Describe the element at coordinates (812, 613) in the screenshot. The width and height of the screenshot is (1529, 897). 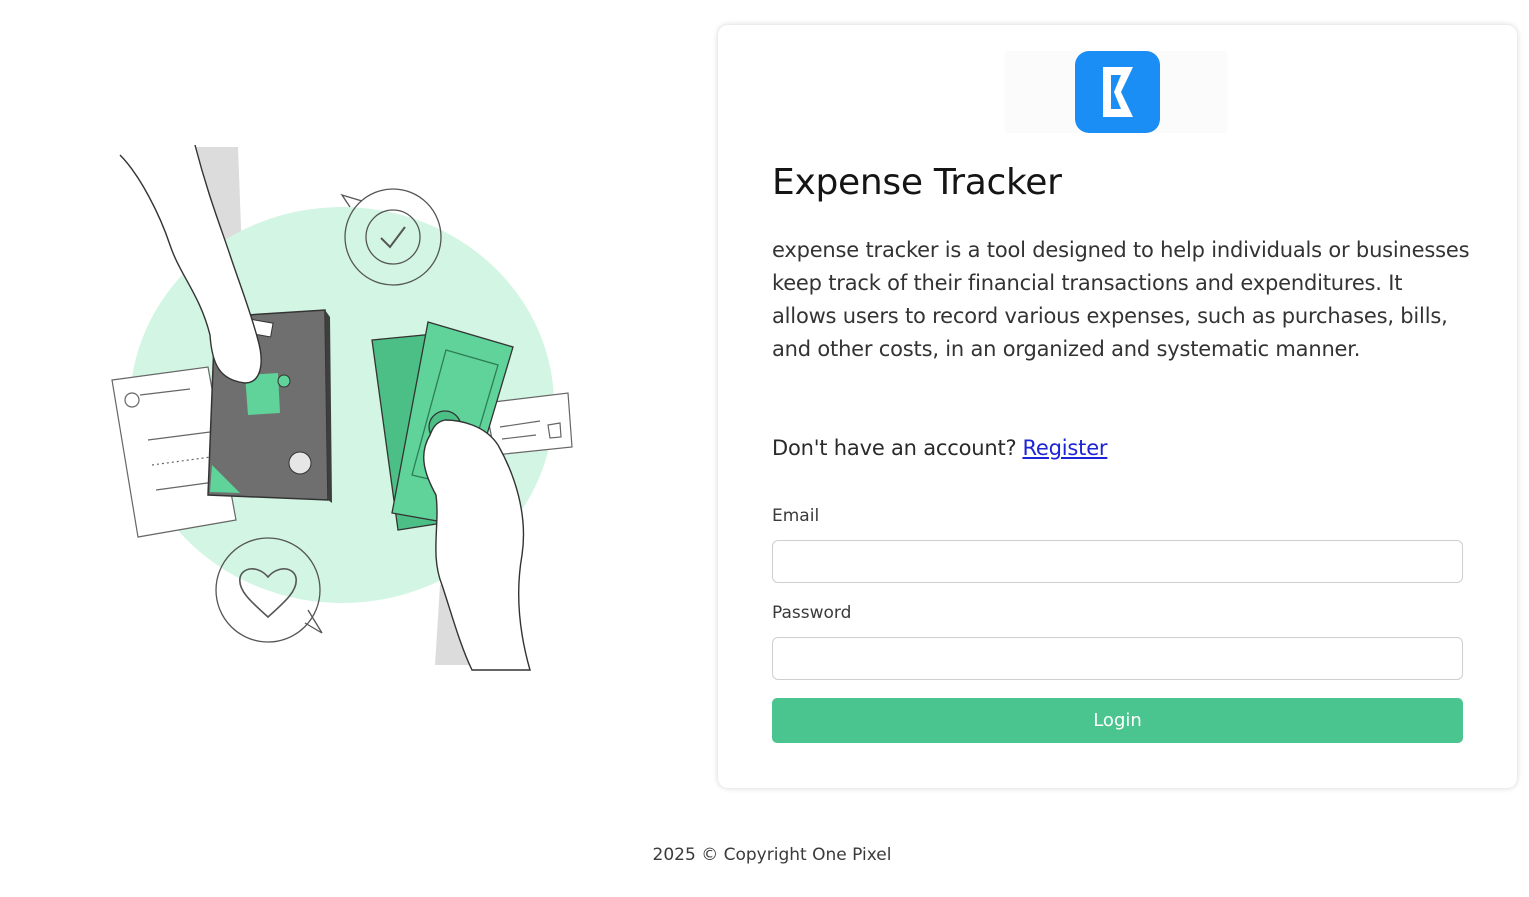
I see `password-label: Password` at that location.